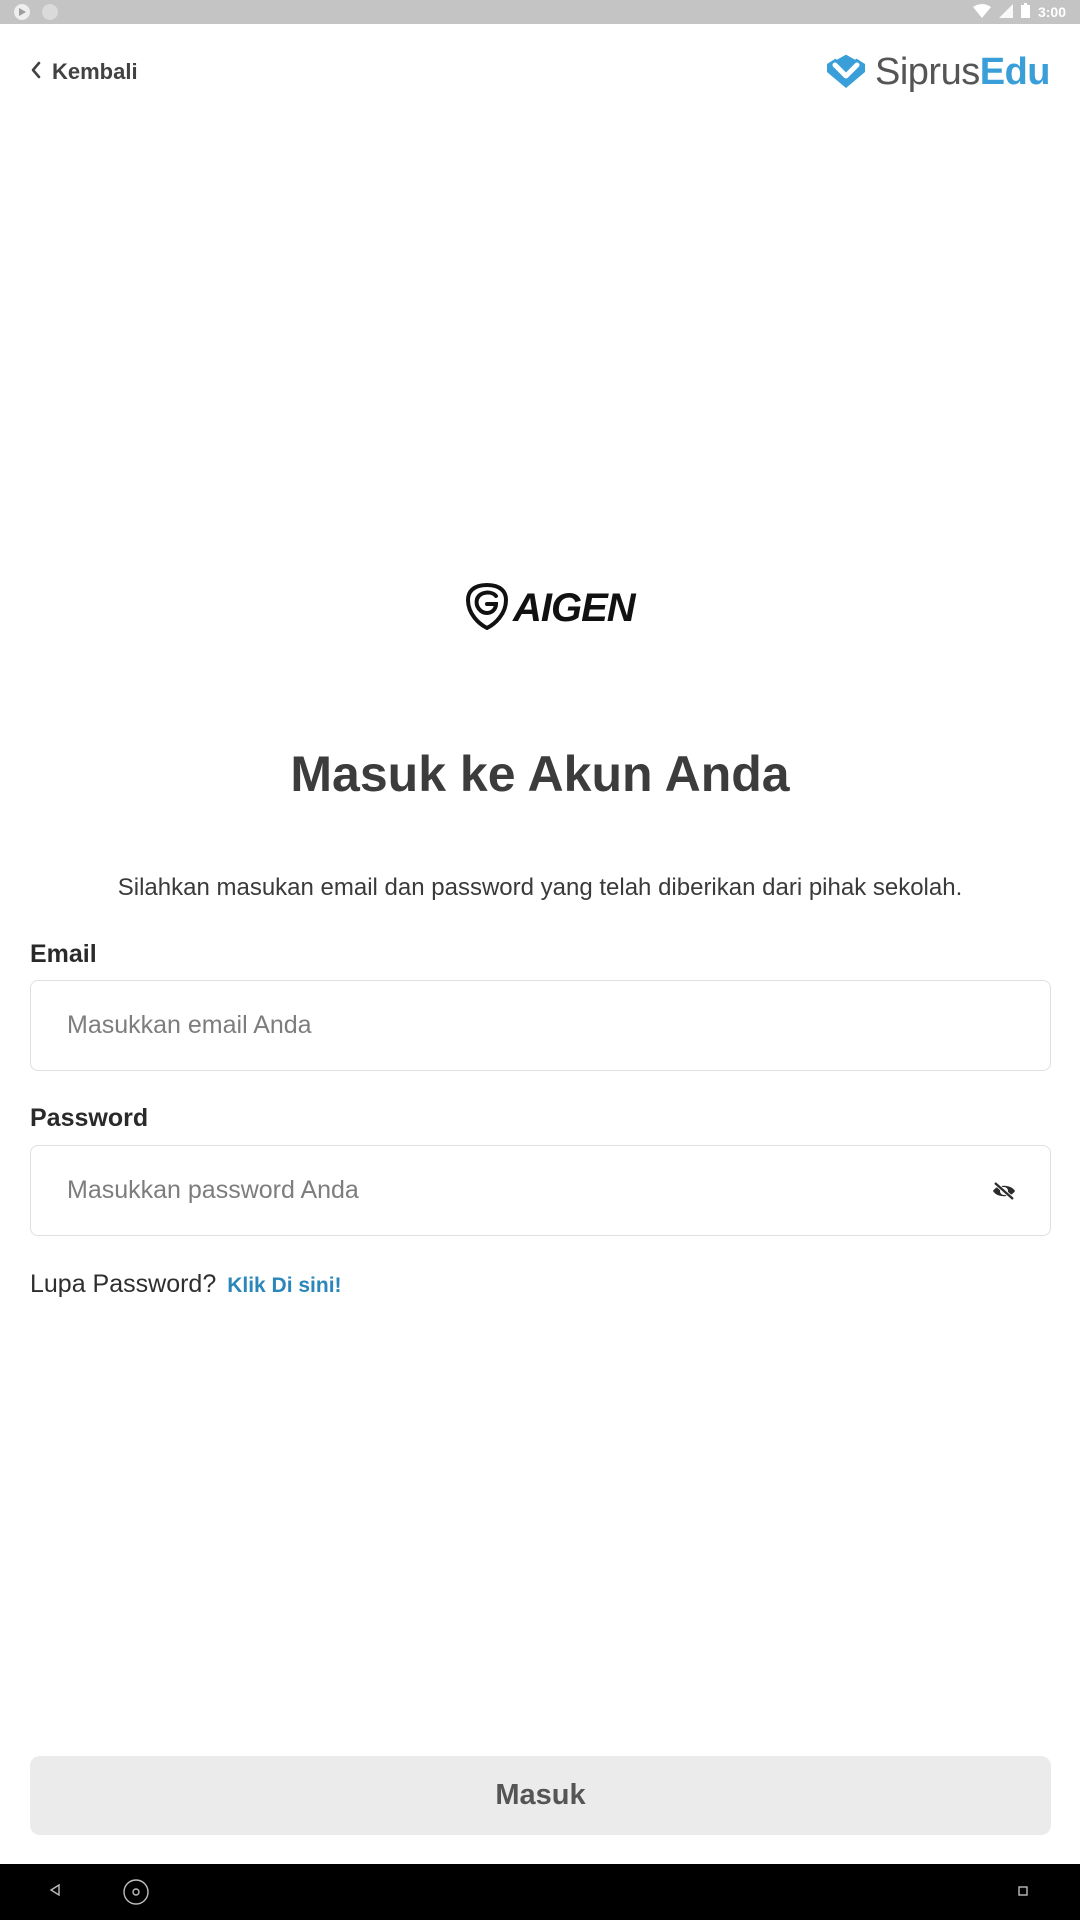 Image resolution: width=1080 pixels, height=1920 pixels. Describe the element at coordinates (540, 12) in the screenshot. I see `status-bar: 3:00` at that location.